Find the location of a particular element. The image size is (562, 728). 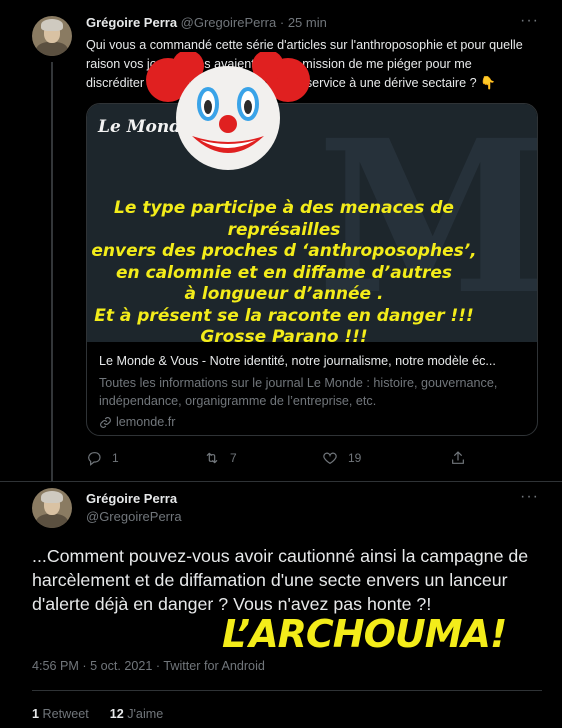

tweet-time: · 25 min is located at coordinates (303, 22).